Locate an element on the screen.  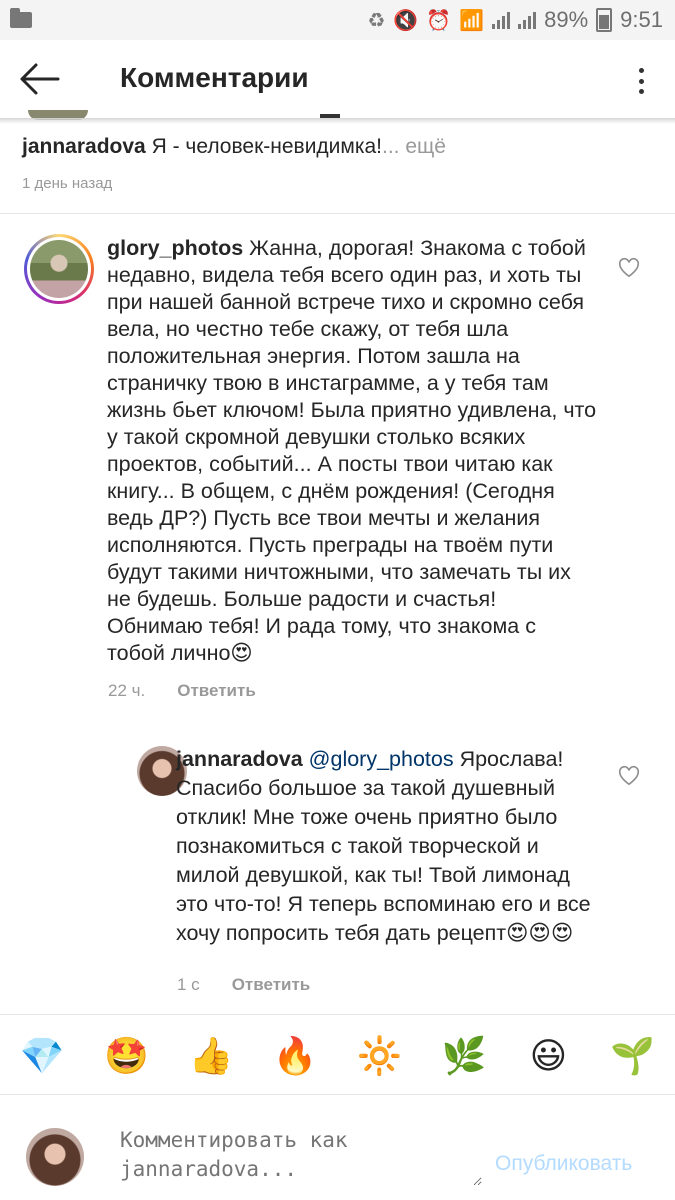
gem-emoji-button: 💎 is located at coordinates (42, 1057).